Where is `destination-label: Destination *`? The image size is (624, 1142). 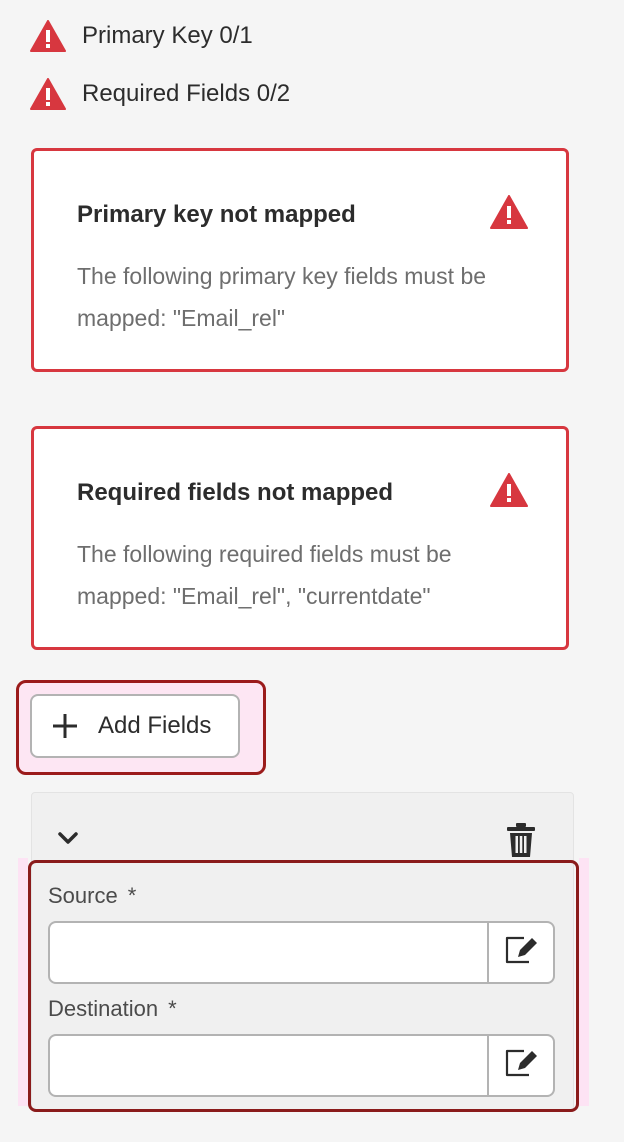 destination-label: Destination * is located at coordinates (112, 1009).